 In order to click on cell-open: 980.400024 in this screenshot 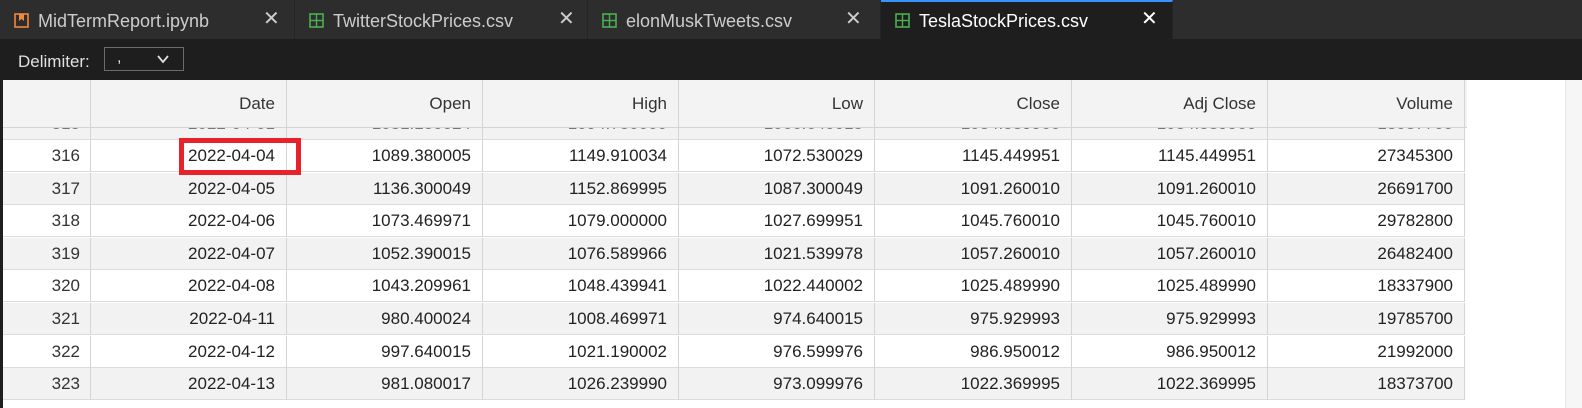, I will do `click(385, 319)`.